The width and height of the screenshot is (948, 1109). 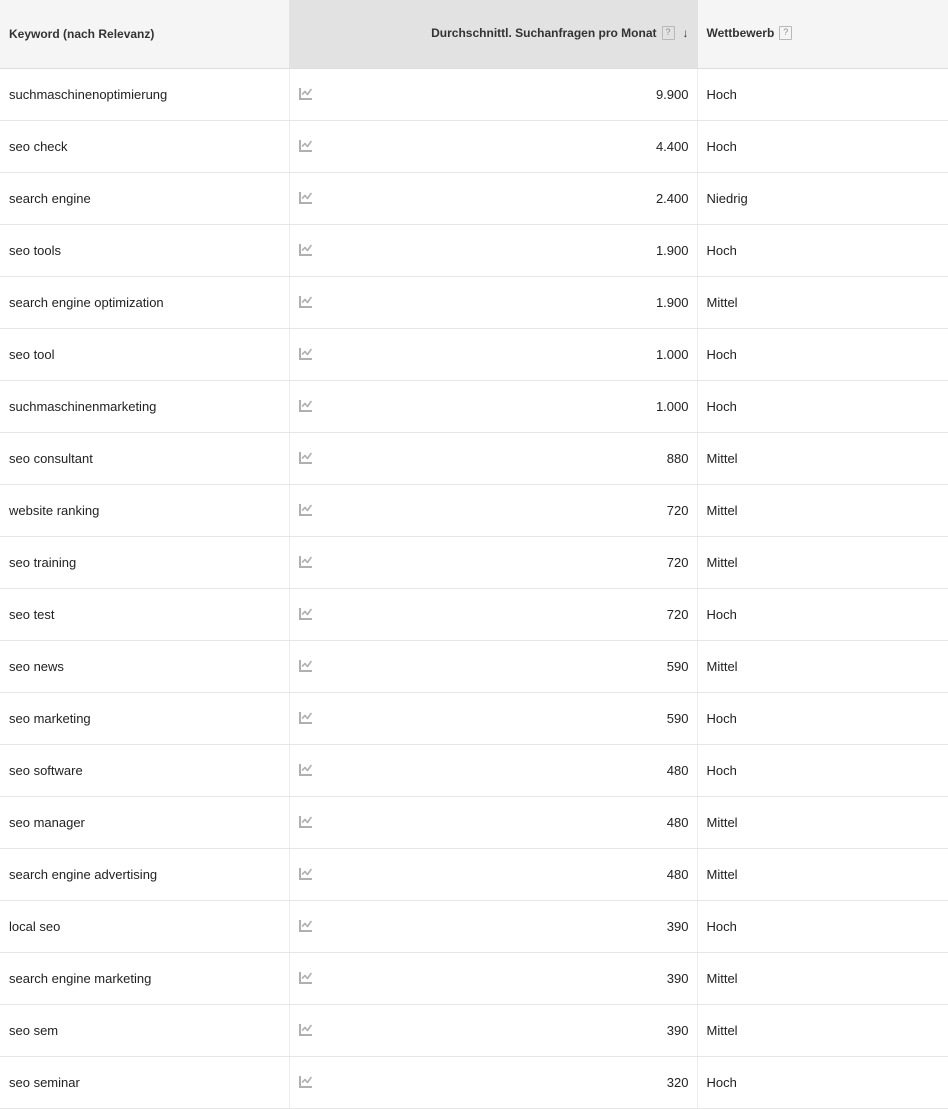 What do you see at coordinates (677, 510) in the screenshot?
I see `avg-monthly-searches-value: 720` at bounding box center [677, 510].